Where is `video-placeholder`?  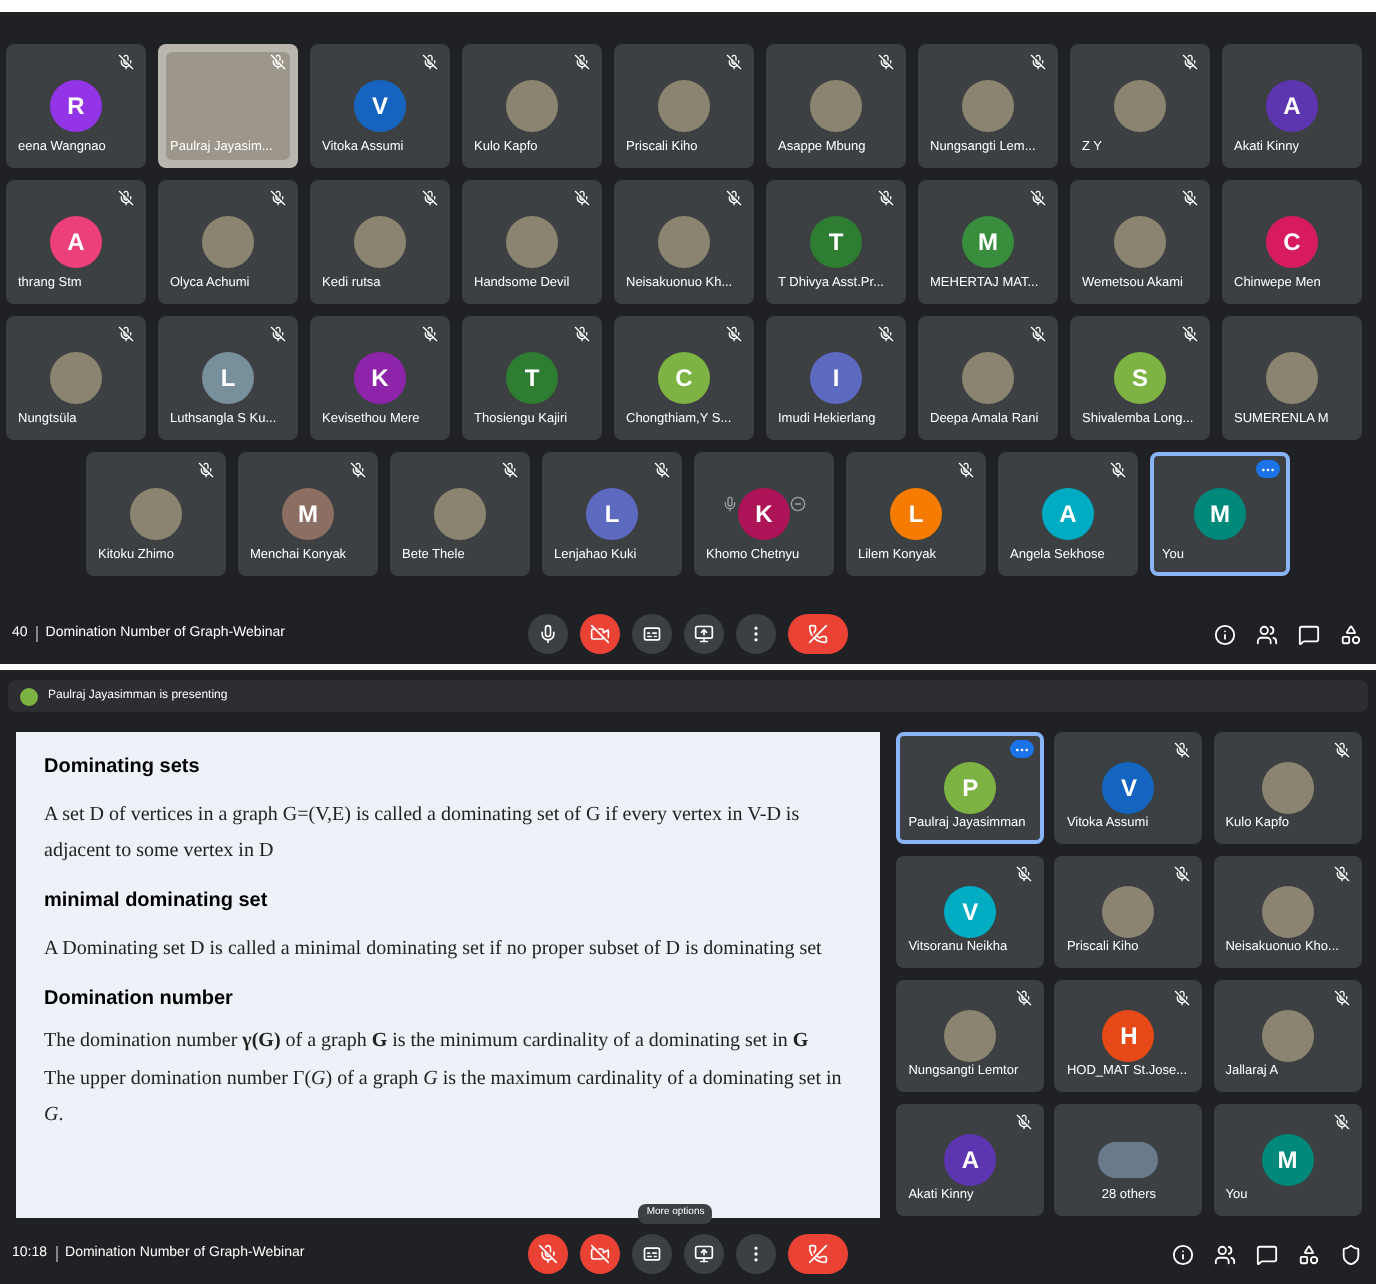
video-placeholder is located at coordinates (228, 106).